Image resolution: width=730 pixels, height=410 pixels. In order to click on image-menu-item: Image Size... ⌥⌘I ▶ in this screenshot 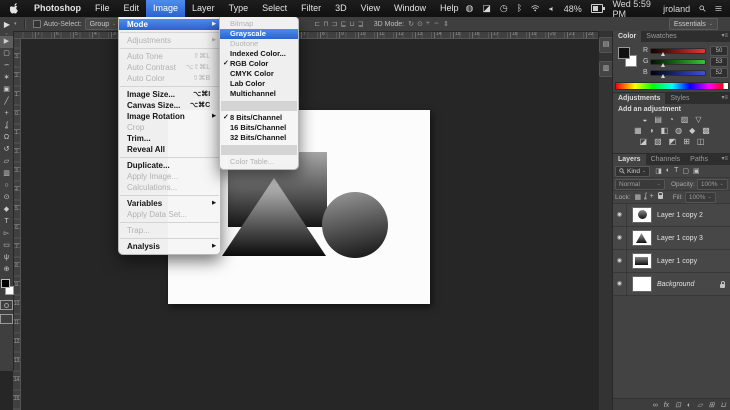, I will do `click(169, 94)`.